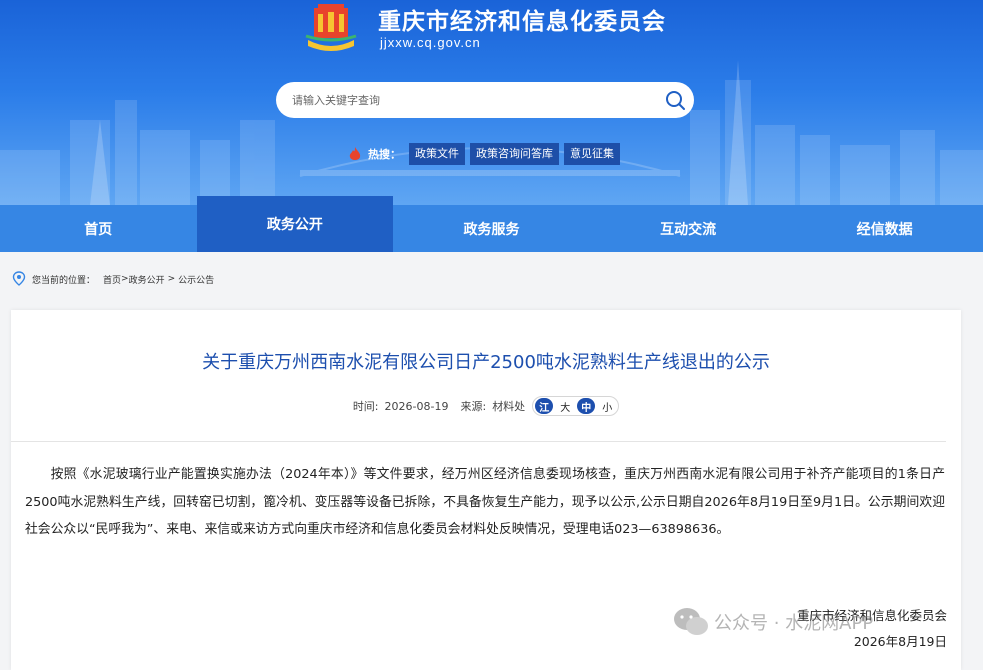  Describe the element at coordinates (384, 154) in the screenshot. I see `hot-search-label: 热搜：` at that location.